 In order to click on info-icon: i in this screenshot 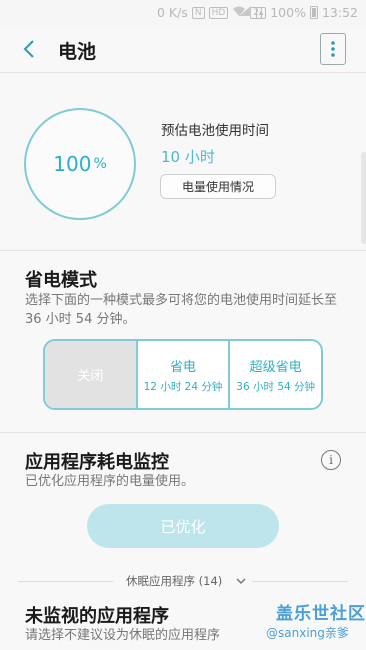, I will do `click(331, 460)`.